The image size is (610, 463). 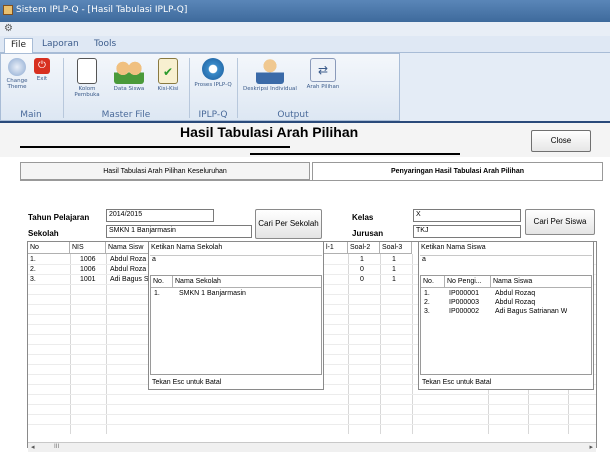 What do you see at coordinates (187, 247) in the screenshot?
I see `school-popup-title: Ketikan Nama Sekolah` at bounding box center [187, 247].